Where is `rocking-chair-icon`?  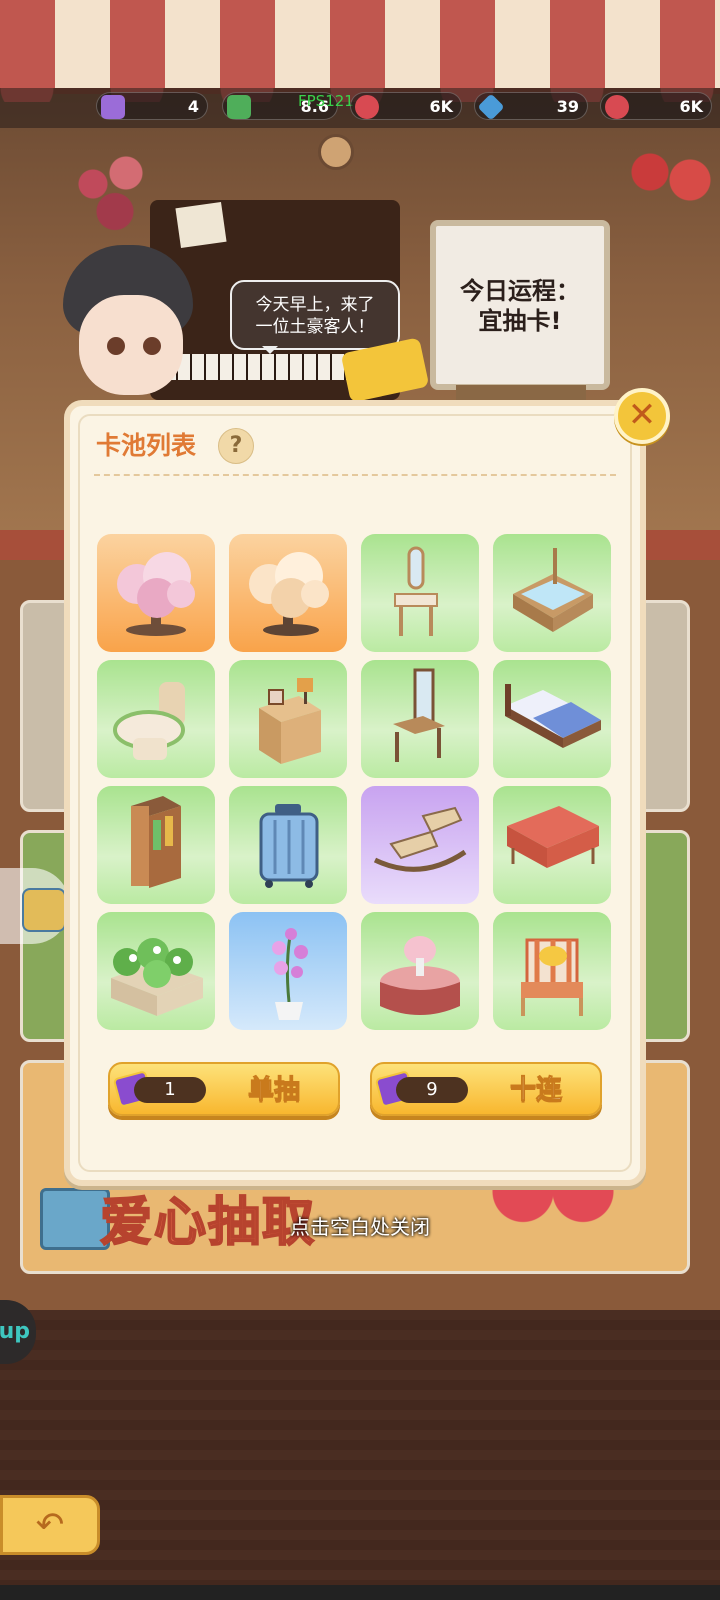 rocking-chair-icon is located at coordinates (420, 839).